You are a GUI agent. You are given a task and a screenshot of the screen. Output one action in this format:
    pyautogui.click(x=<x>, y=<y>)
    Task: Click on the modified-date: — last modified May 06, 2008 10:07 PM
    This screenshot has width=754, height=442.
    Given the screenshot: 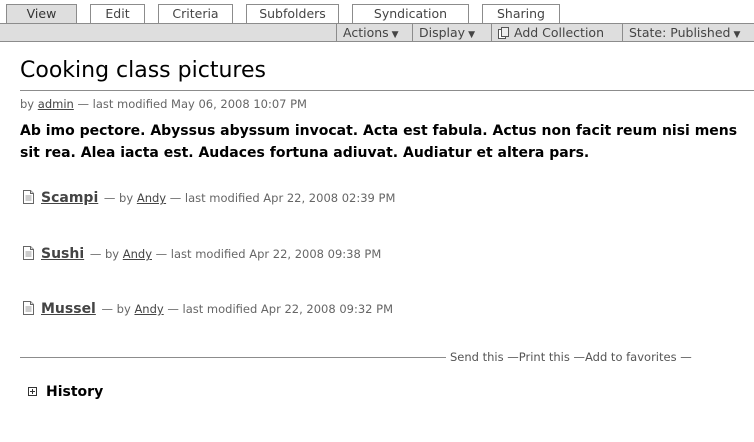 What is the action you would take?
    pyautogui.click(x=192, y=104)
    